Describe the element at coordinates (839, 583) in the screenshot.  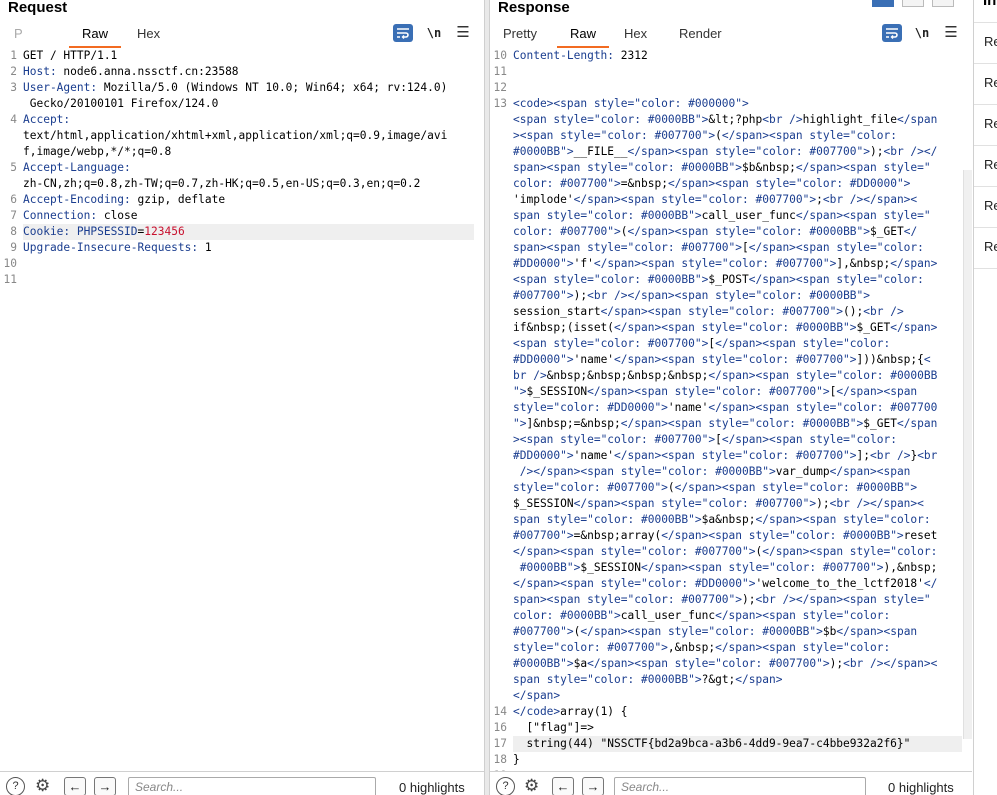
I see `code-token: 'welcome_to_the_lctf2018'` at that location.